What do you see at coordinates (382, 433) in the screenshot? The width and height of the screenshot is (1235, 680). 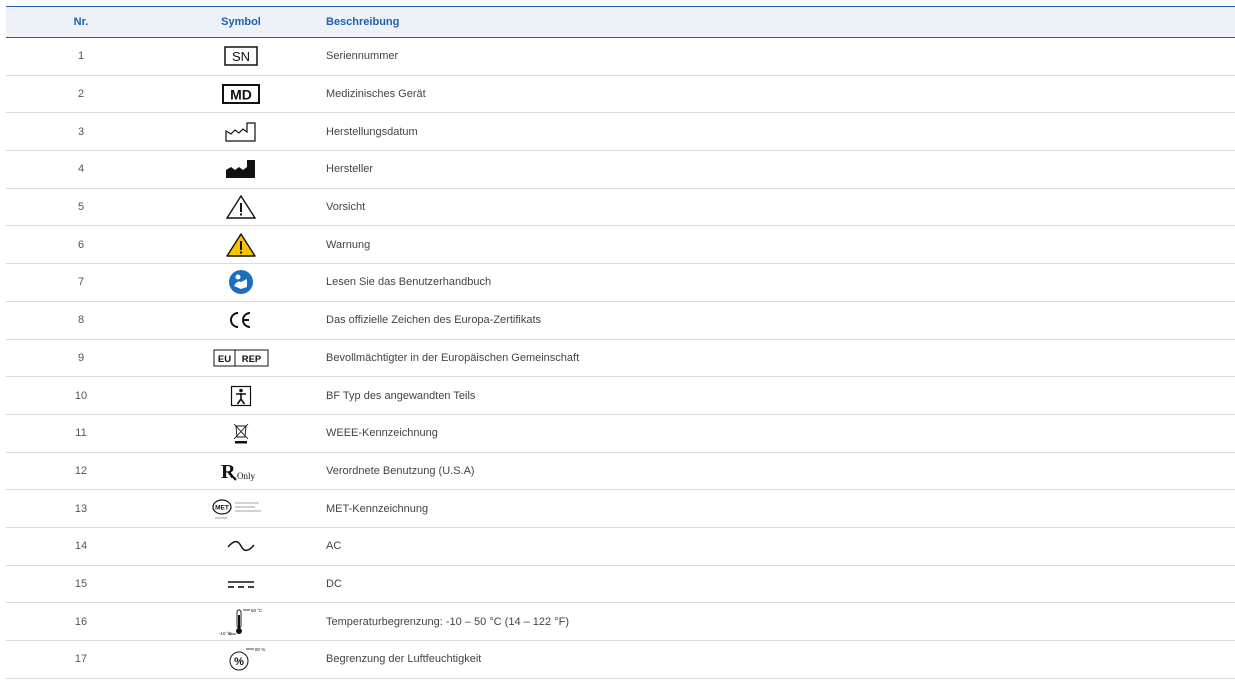 I see `row-description: WEEE-Kennzeichnung` at bounding box center [382, 433].